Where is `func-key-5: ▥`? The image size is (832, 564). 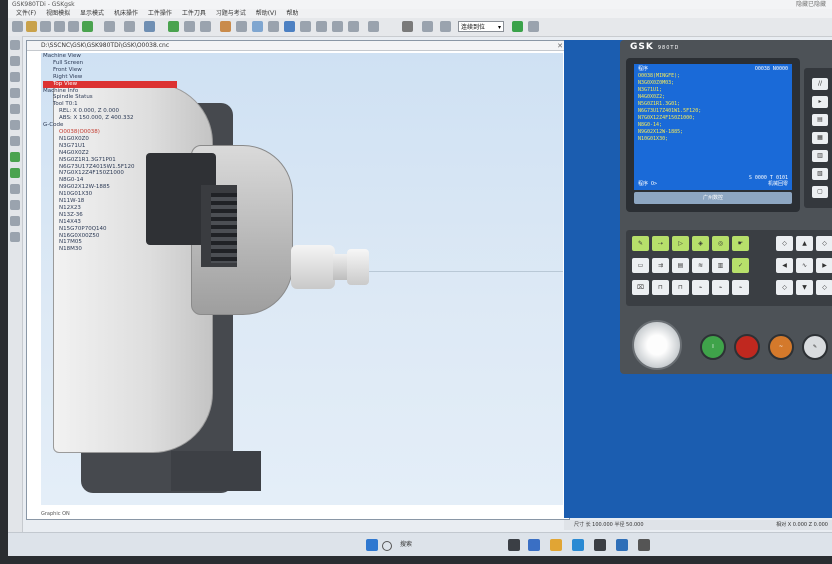 func-key-5: ▥ is located at coordinates (720, 265).